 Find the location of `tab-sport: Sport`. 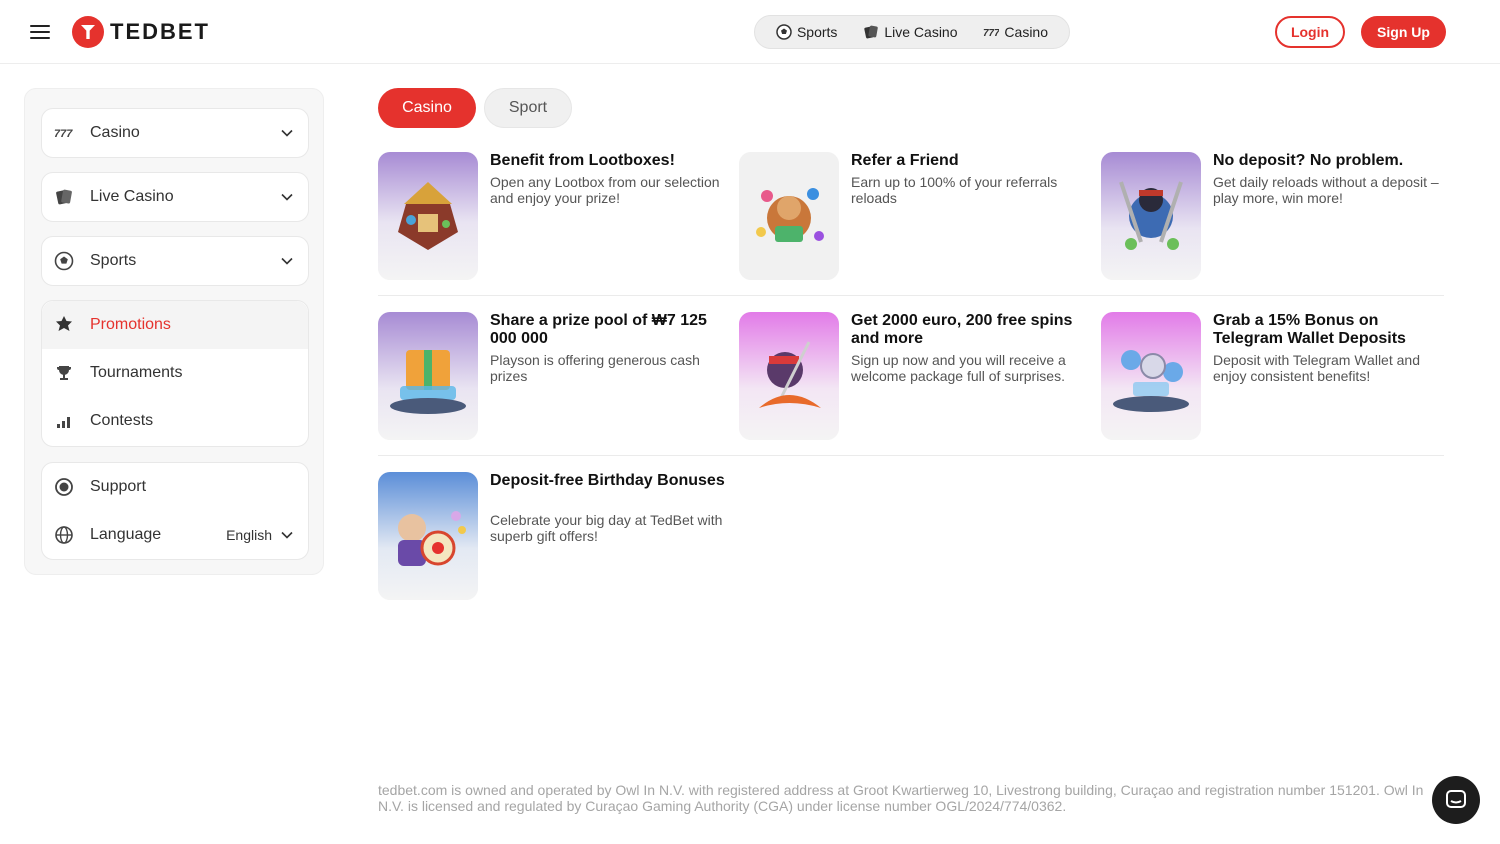

tab-sport: Sport is located at coordinates (528, 108).